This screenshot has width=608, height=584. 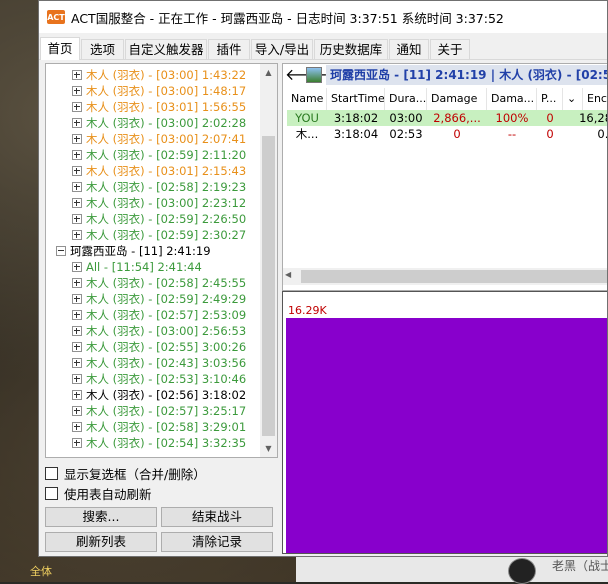 I want to click on end-combat-button: 结束战斗, so click(x=217, y=517).